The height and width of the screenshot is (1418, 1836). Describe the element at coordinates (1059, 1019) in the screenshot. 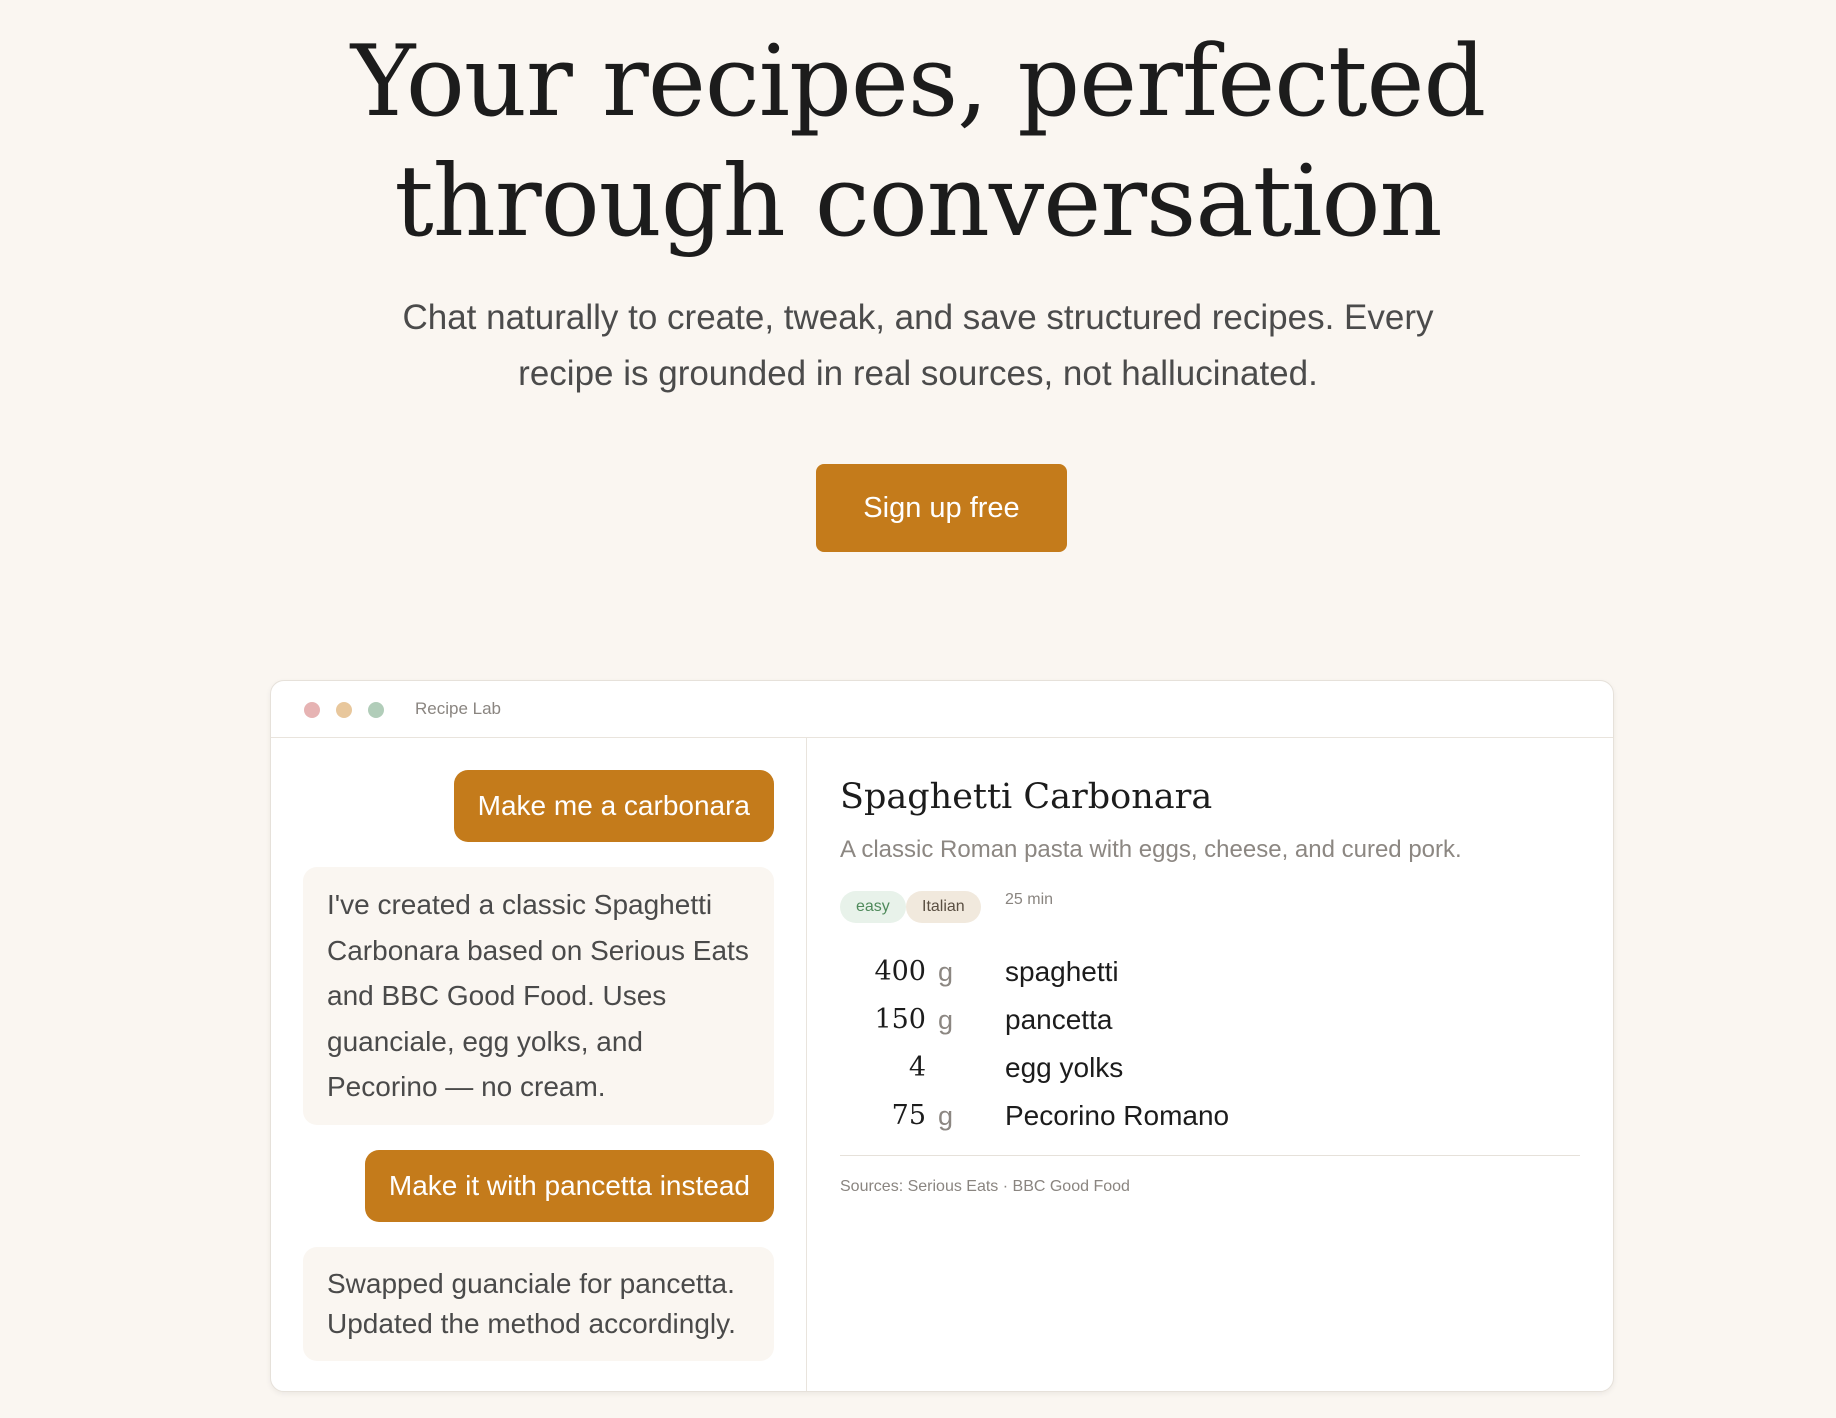

I see `ingredient-name: pancetta` at that location.